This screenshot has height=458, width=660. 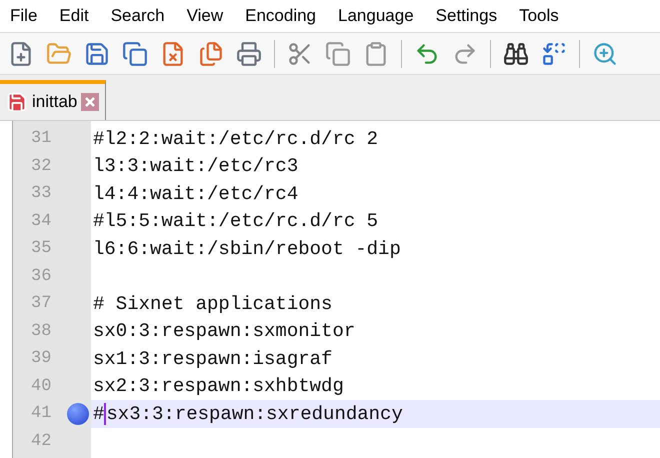 What do you see at coordinates (98, 414) in the screenshot?
I see `code-line: #` at bounding box center [98, 414].